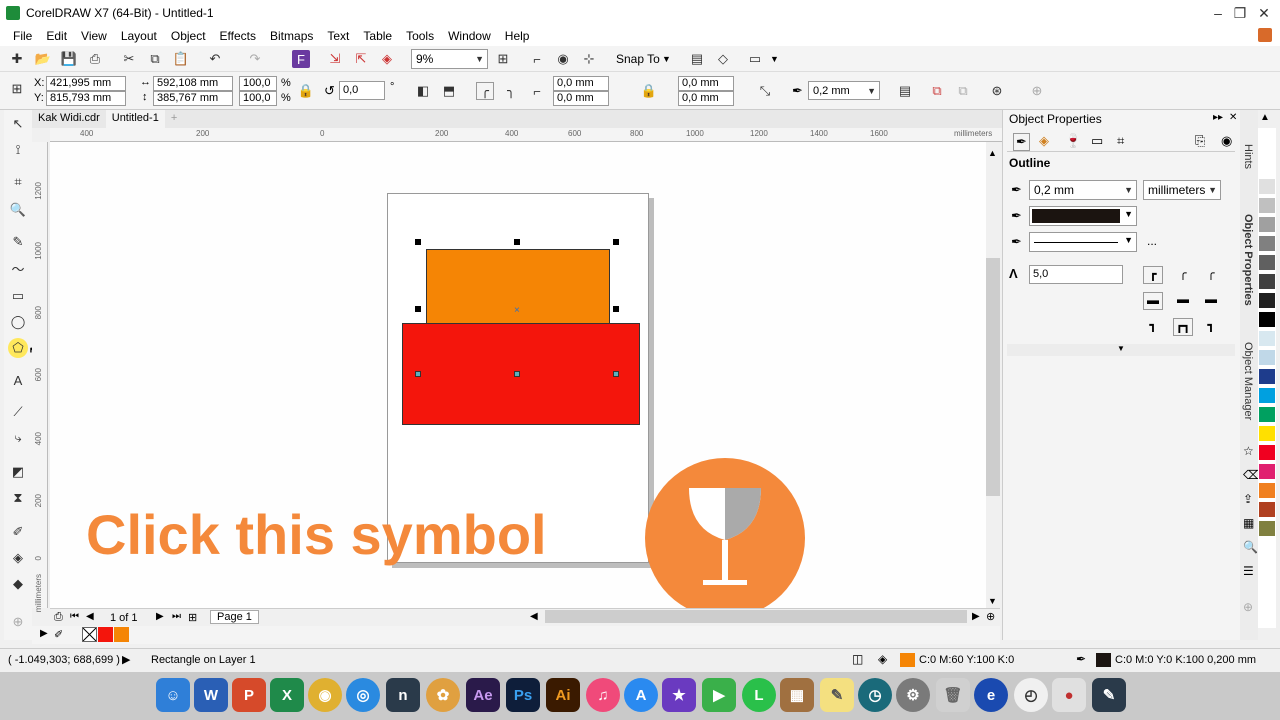  Describe the element at coordinates (363, 695) in the screenshot. I see `safari-icon: ◎` at that location.